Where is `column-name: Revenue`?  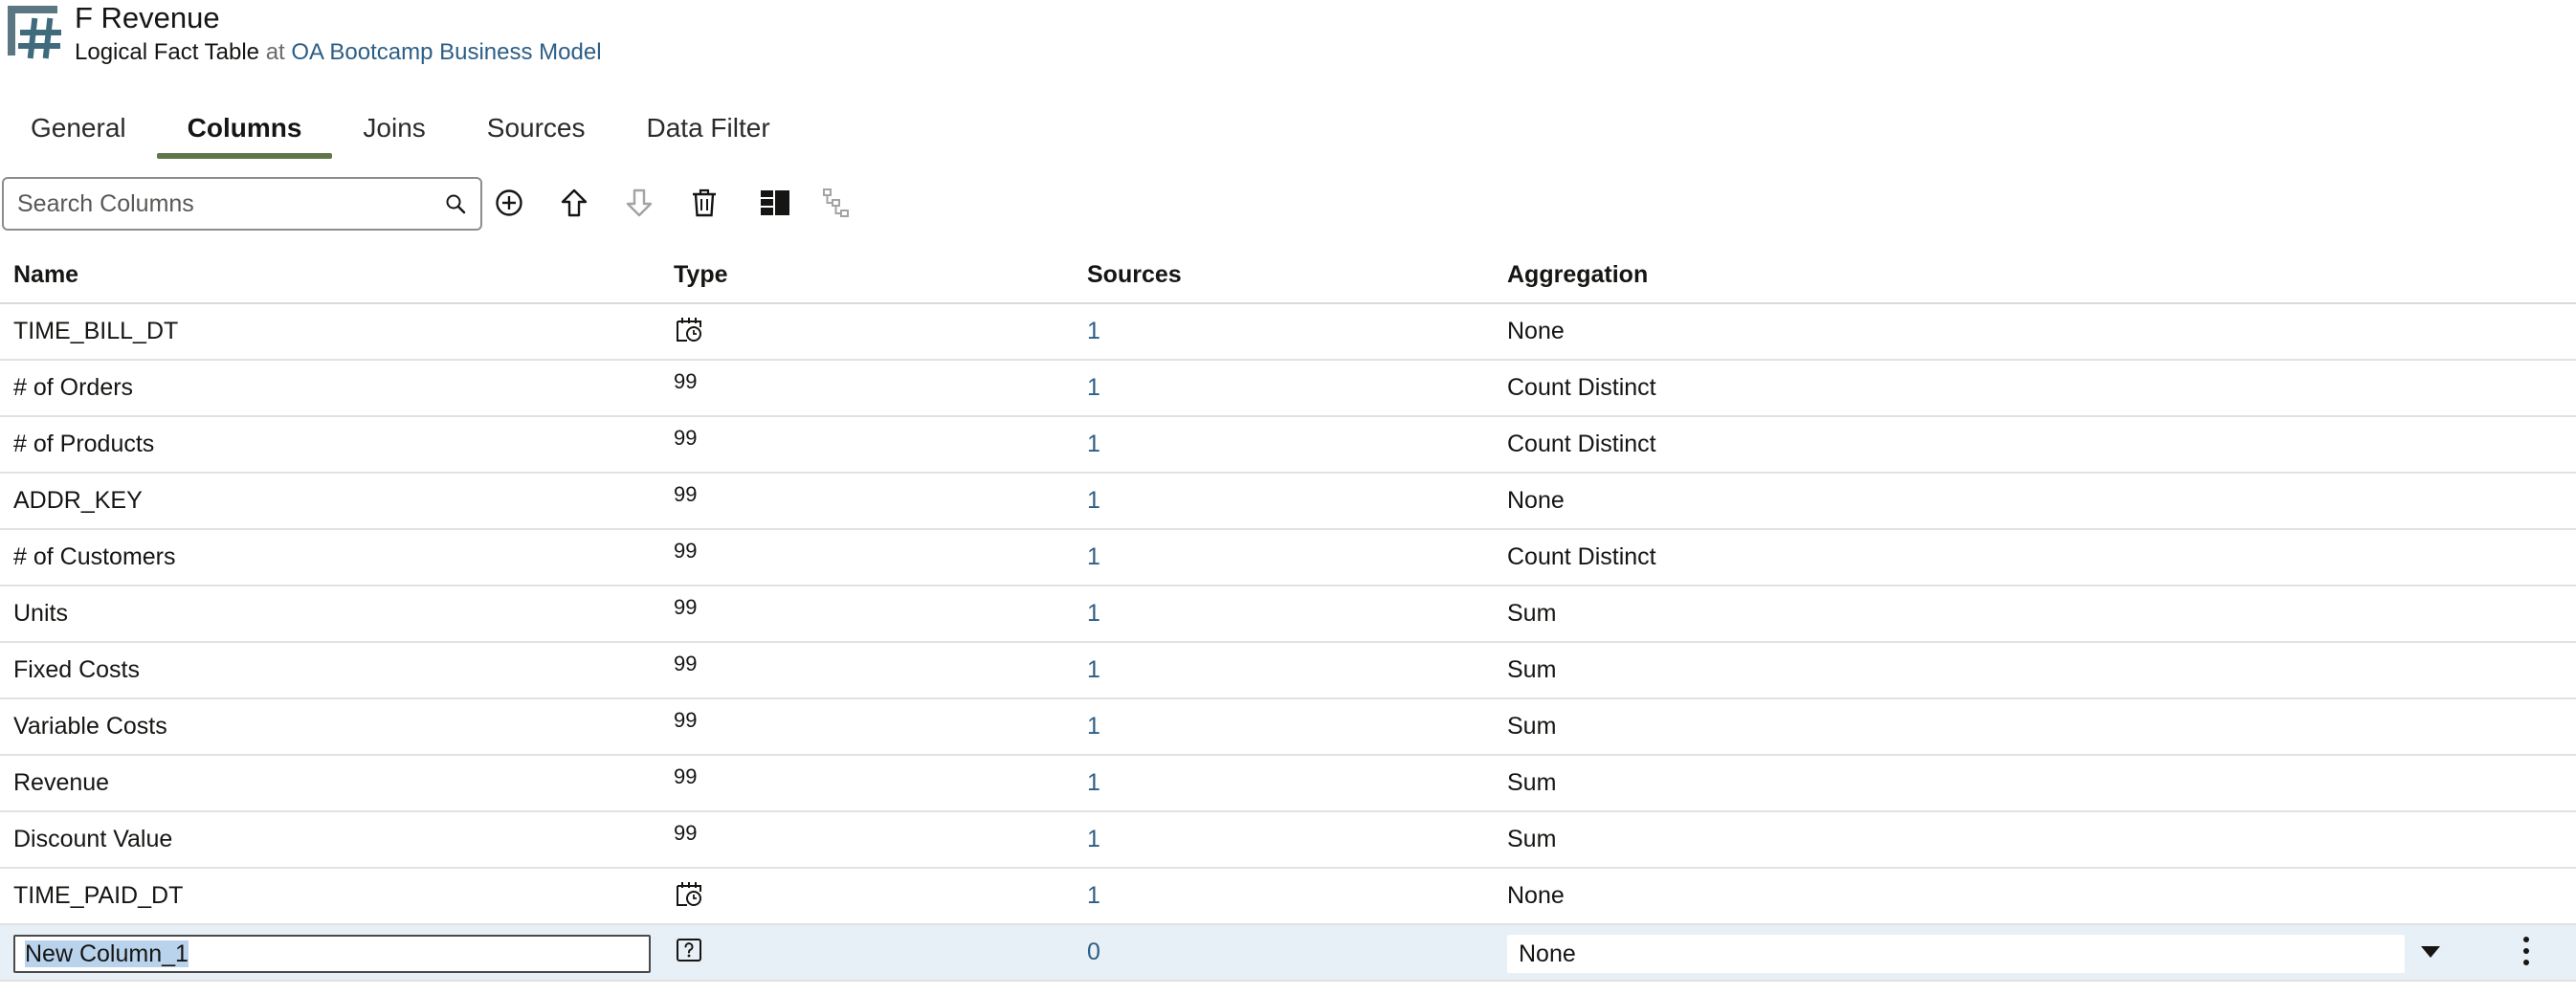 column-name: Revenue is located at coordinates (61, 783).